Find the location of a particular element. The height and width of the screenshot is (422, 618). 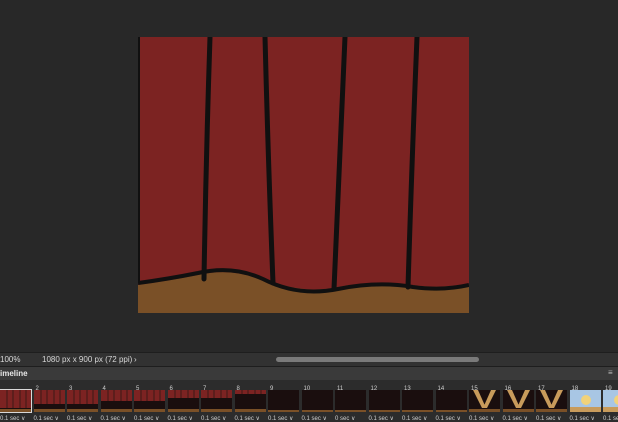

timeline-frame: 9 0.1 sec ∨ is located at coordinates (284, 403).